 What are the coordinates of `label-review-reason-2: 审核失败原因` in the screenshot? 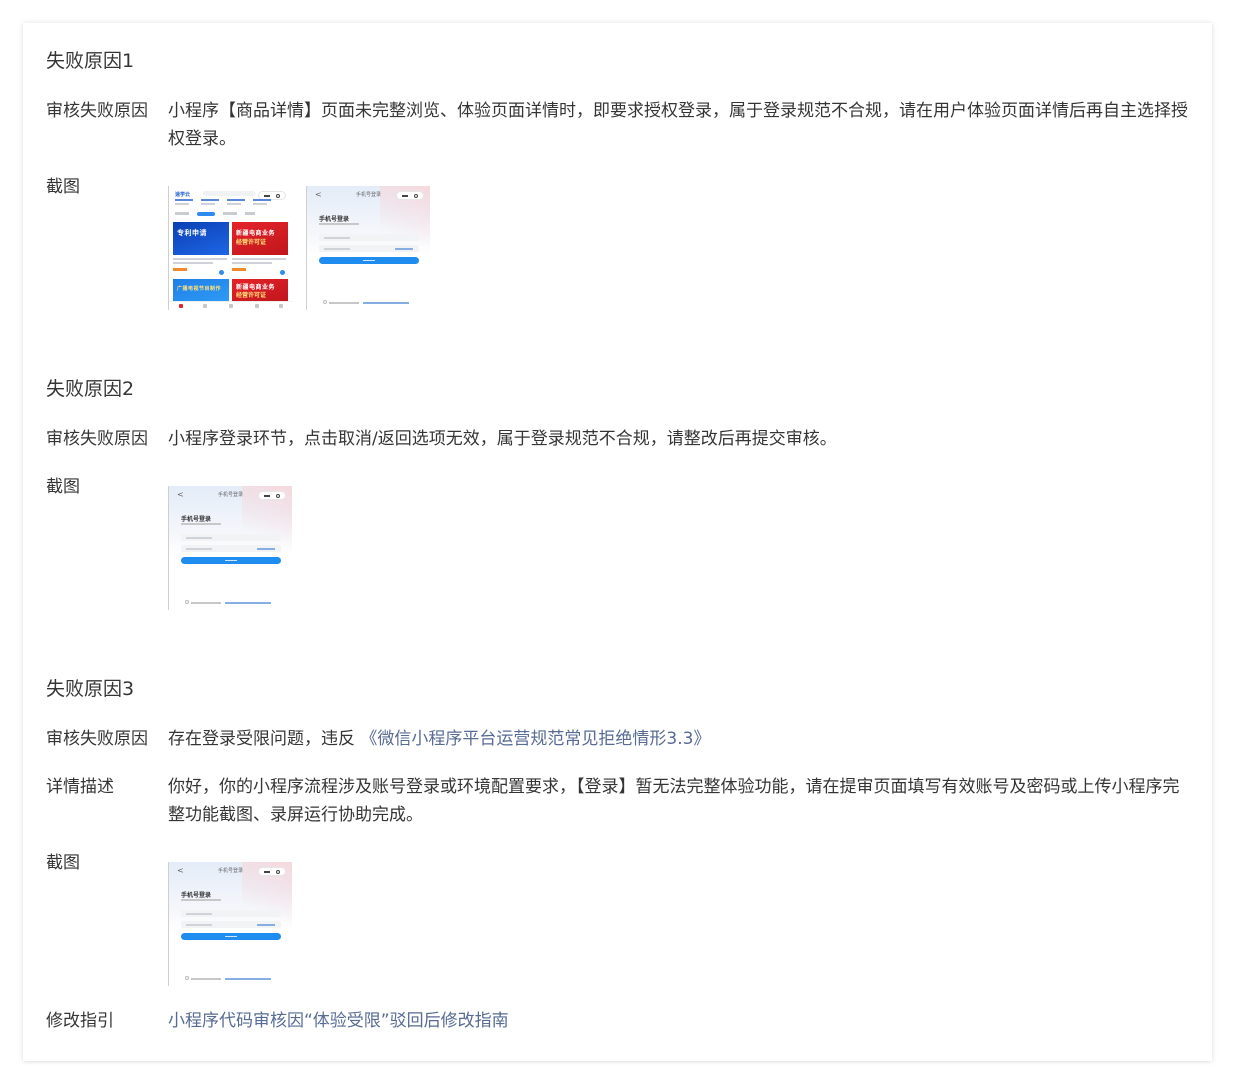 It's located at (97, 439).